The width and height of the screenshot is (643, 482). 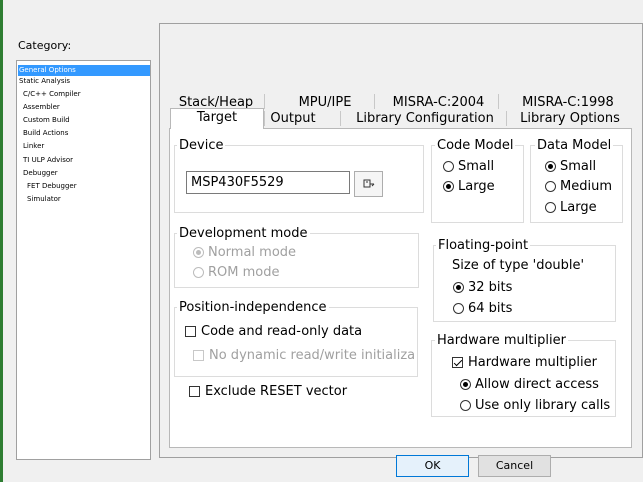 I want to click on tab-library-configuration: Library Configuration, so click(x=425, y=119).